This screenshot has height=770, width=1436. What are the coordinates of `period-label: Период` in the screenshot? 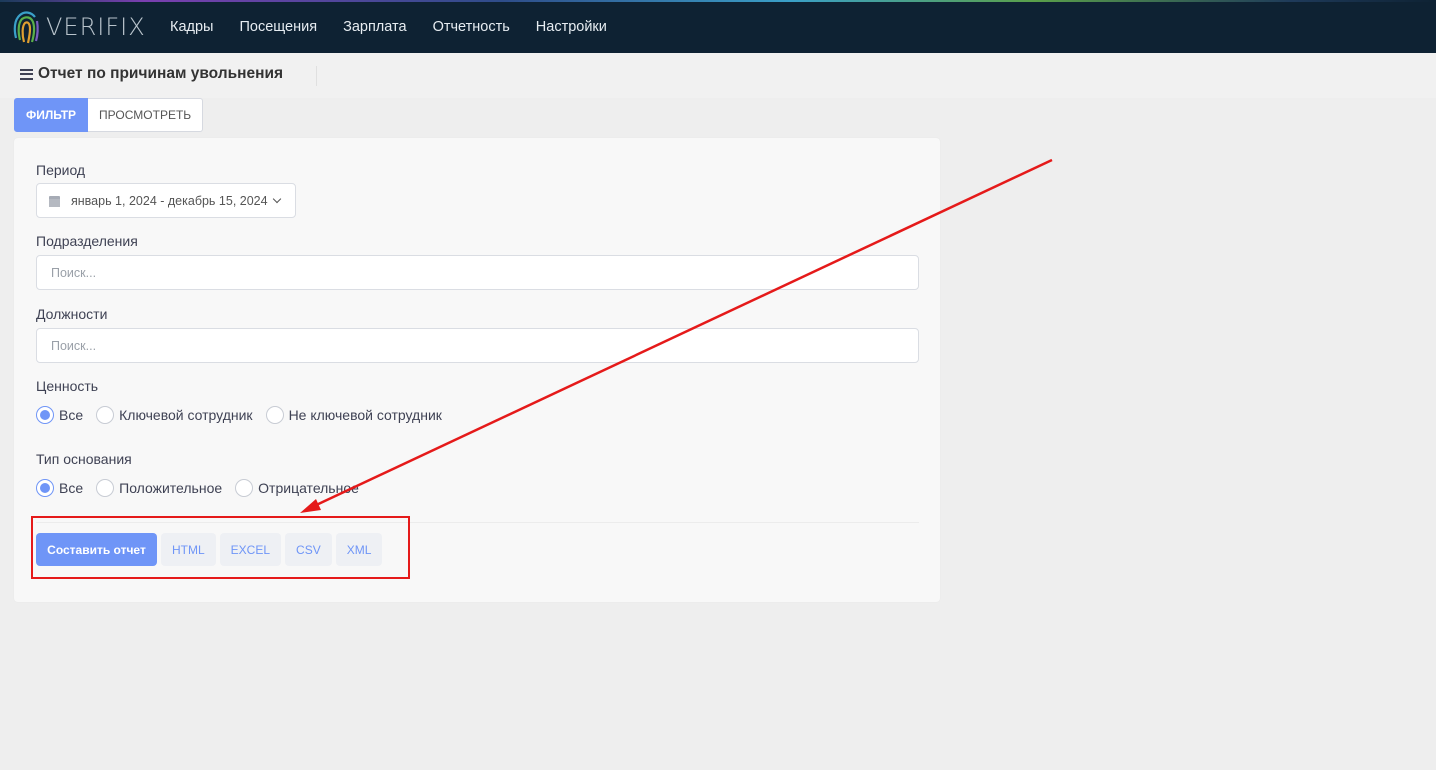 It's located at (61, 170).